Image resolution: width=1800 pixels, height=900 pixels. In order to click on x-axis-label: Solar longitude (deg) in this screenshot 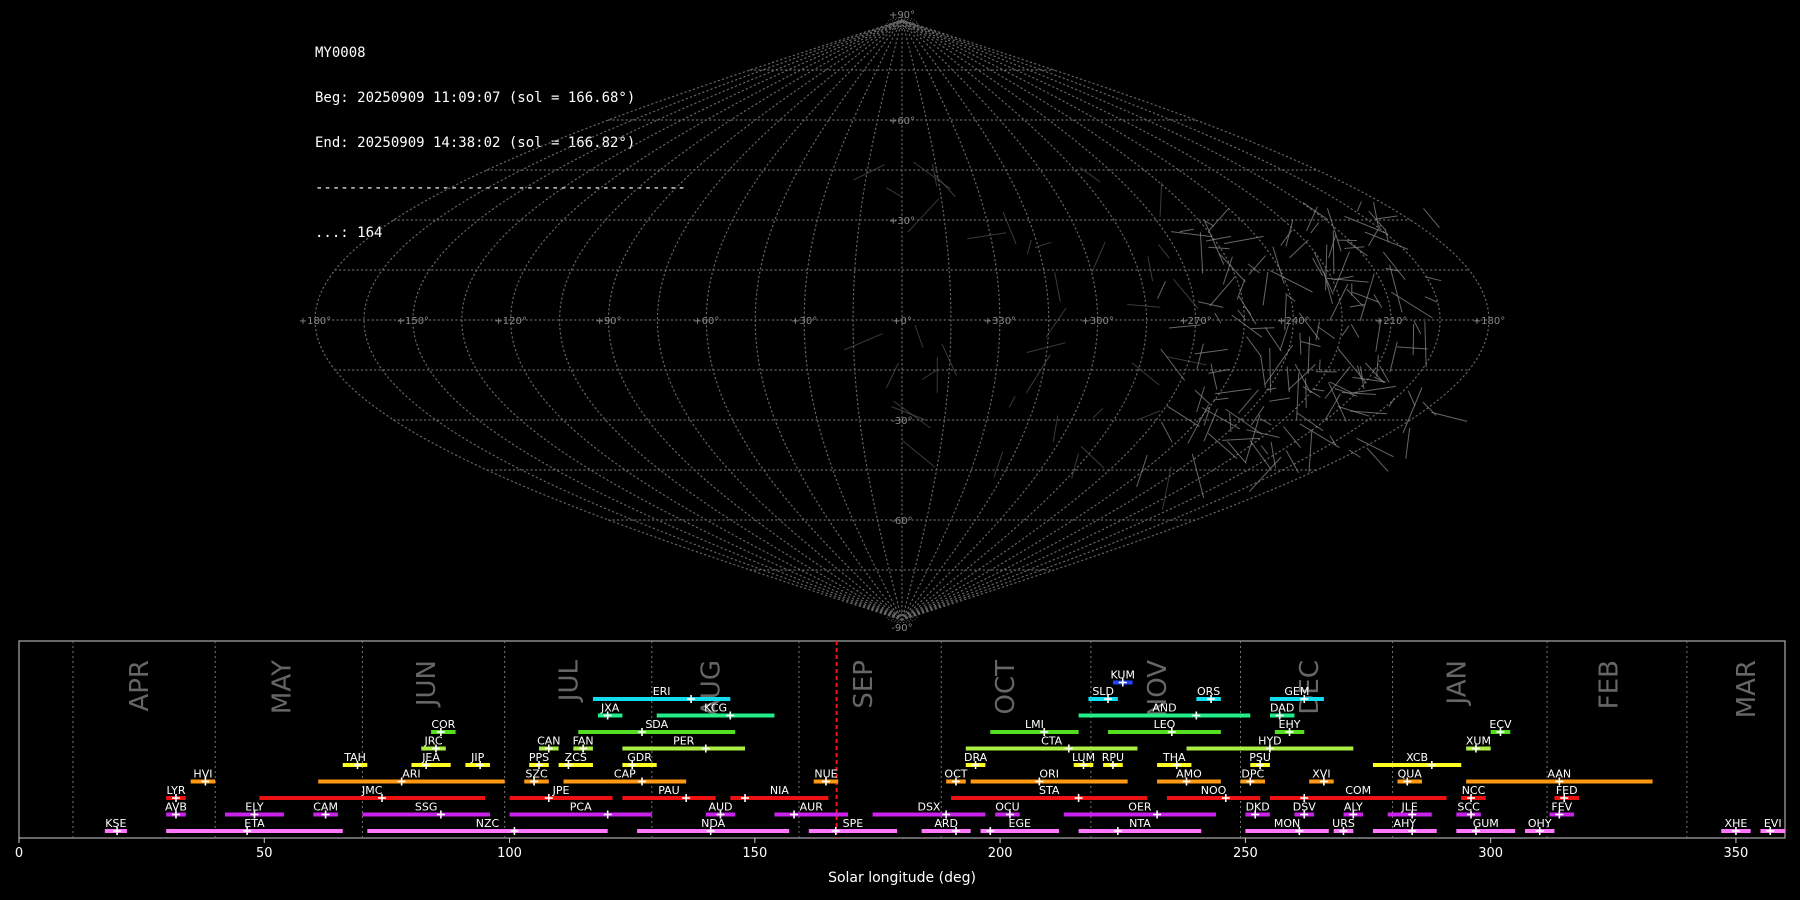, I will do `click(902, 878)`.